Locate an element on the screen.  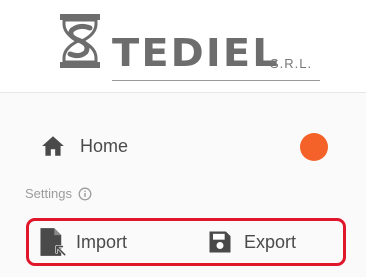
hourglass-s-logo is located at coordinates (80, 41).